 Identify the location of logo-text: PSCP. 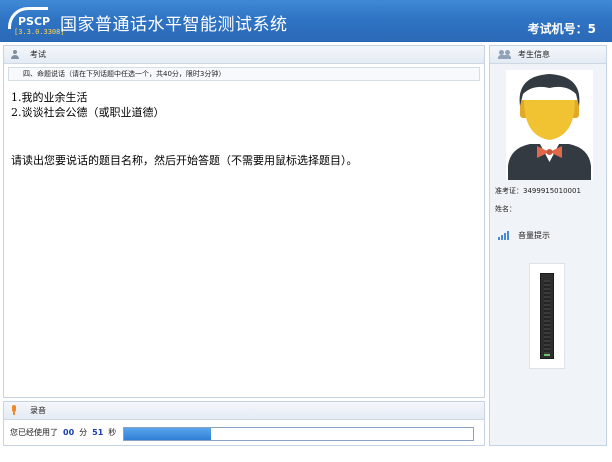
(34, 21).